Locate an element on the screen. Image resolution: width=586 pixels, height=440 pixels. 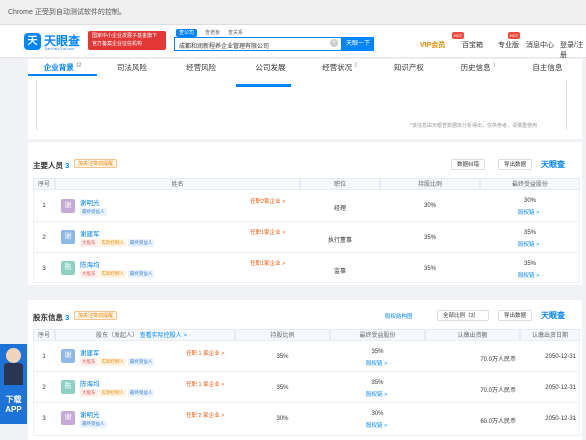
person-figure-icon is located at coordinates (13, 355).